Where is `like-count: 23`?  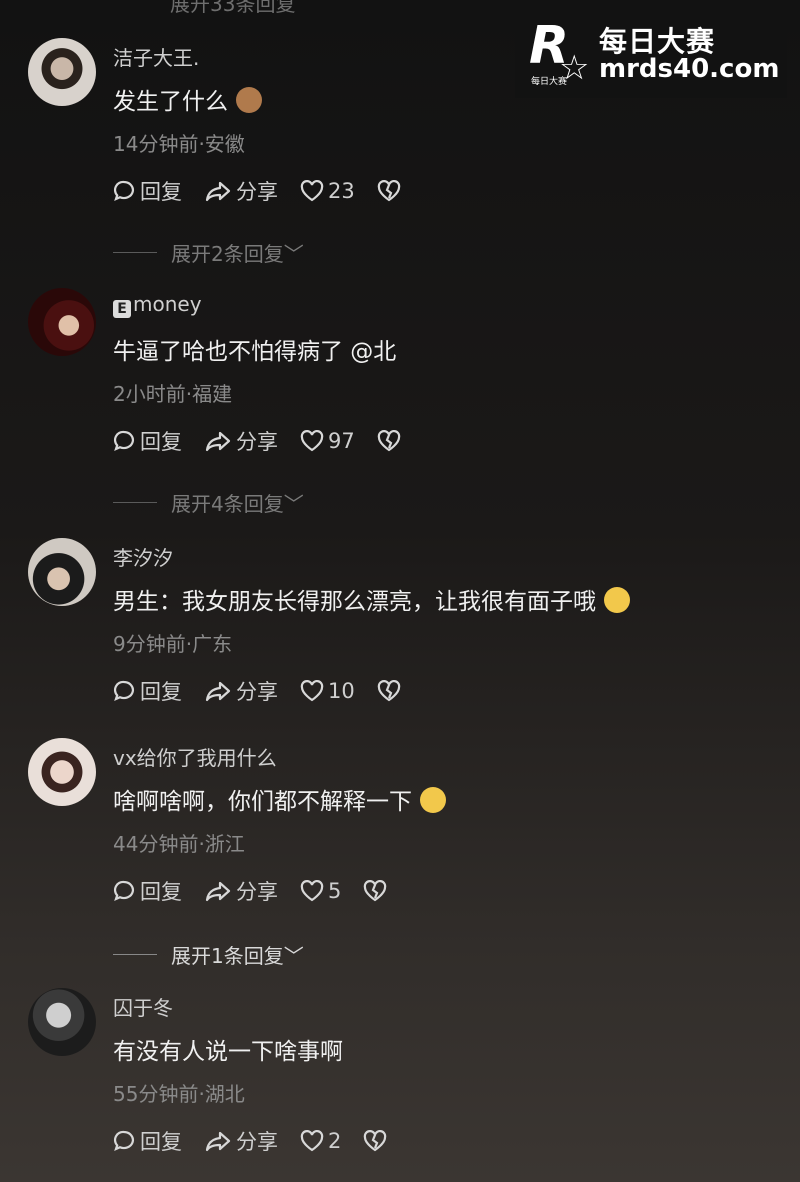 like-count: 23 is located at coordinates (341, 191).